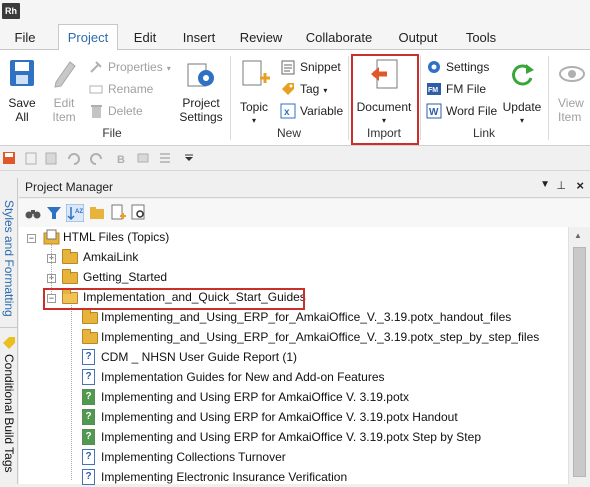  I want to click on word-file-icon: W, so click(434, 111).